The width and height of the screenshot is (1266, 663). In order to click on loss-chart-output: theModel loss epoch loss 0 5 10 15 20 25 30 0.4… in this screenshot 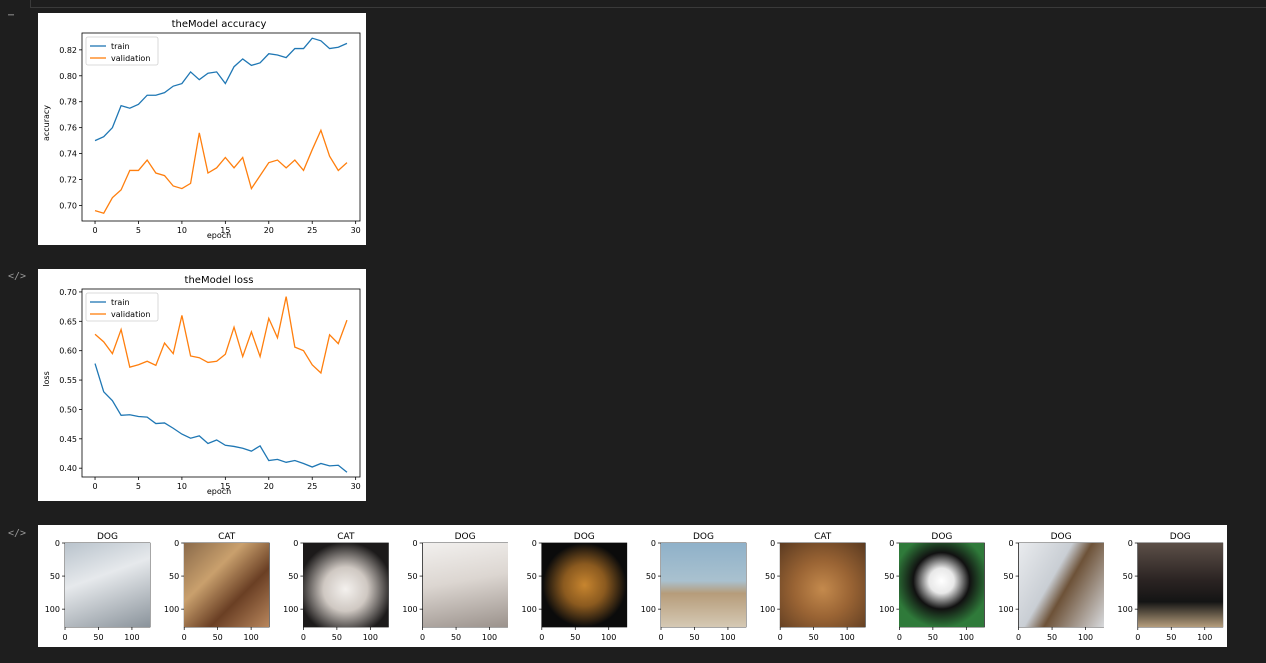, I will do `click(202, 385)`.